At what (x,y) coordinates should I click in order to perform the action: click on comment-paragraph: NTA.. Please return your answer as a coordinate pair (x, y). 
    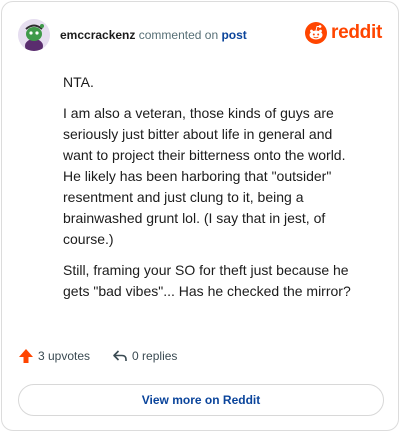
    Looking at the image, I should click on (78, 82).